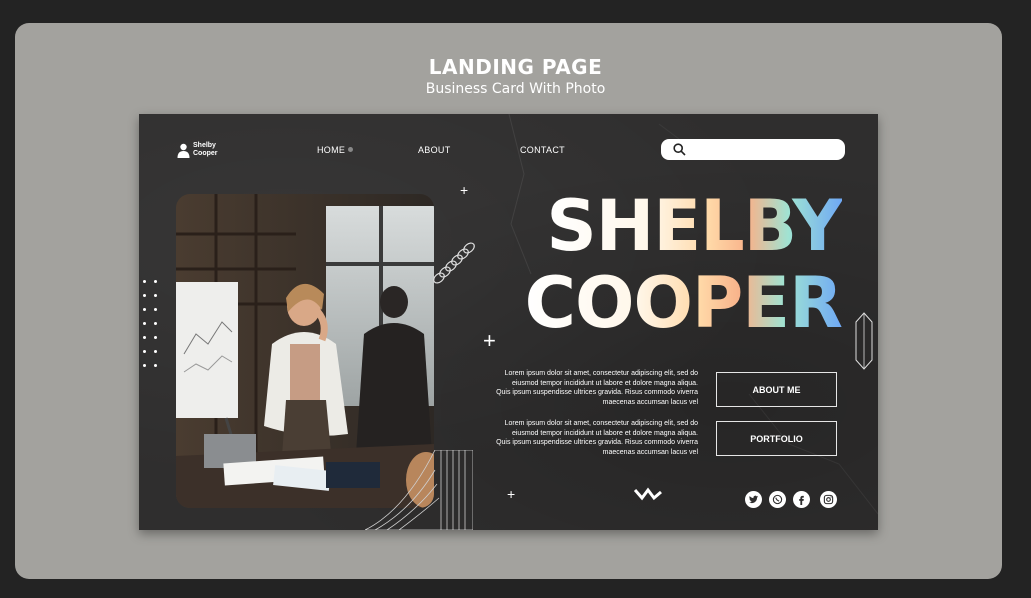 This screenshot has height=598, width=1031. Describe the element at coordinates (776, 438) in the screenshot. I see `portfolio-button: PORTFOLIO` at that location.